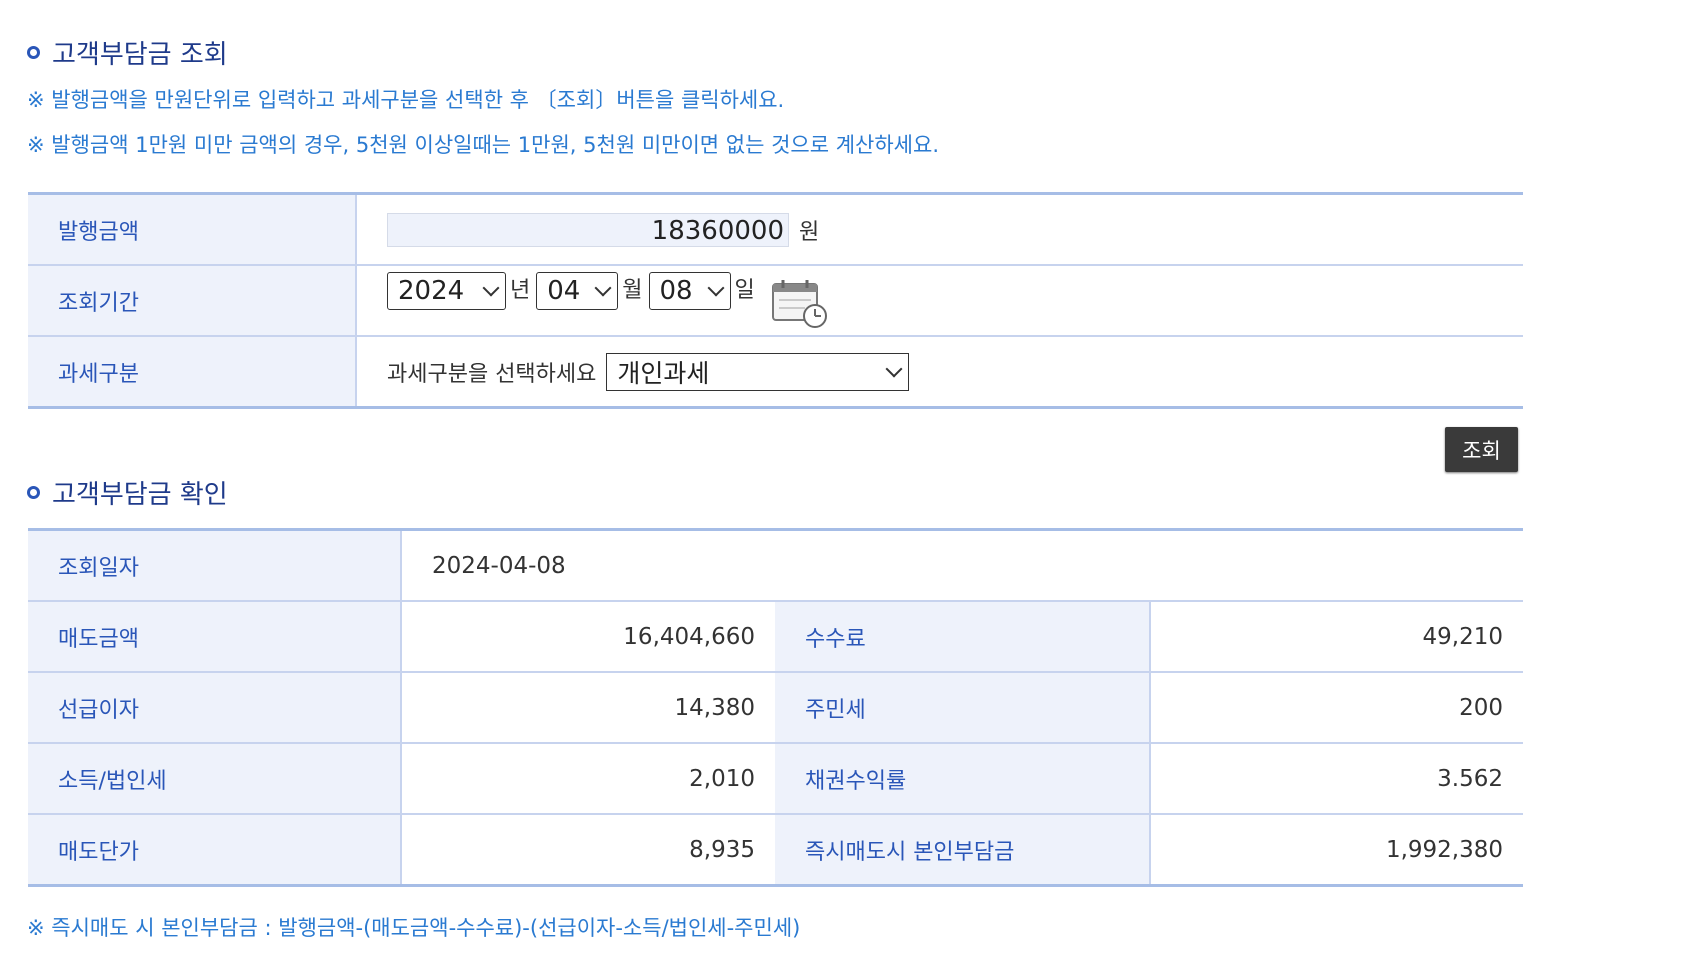 The width and height of the screenshot is (1692, 962). What do you see at coordinates (192, 229) in the screenshot?
I see `amount-label: 발행금액` at bounding box center [192, 229].